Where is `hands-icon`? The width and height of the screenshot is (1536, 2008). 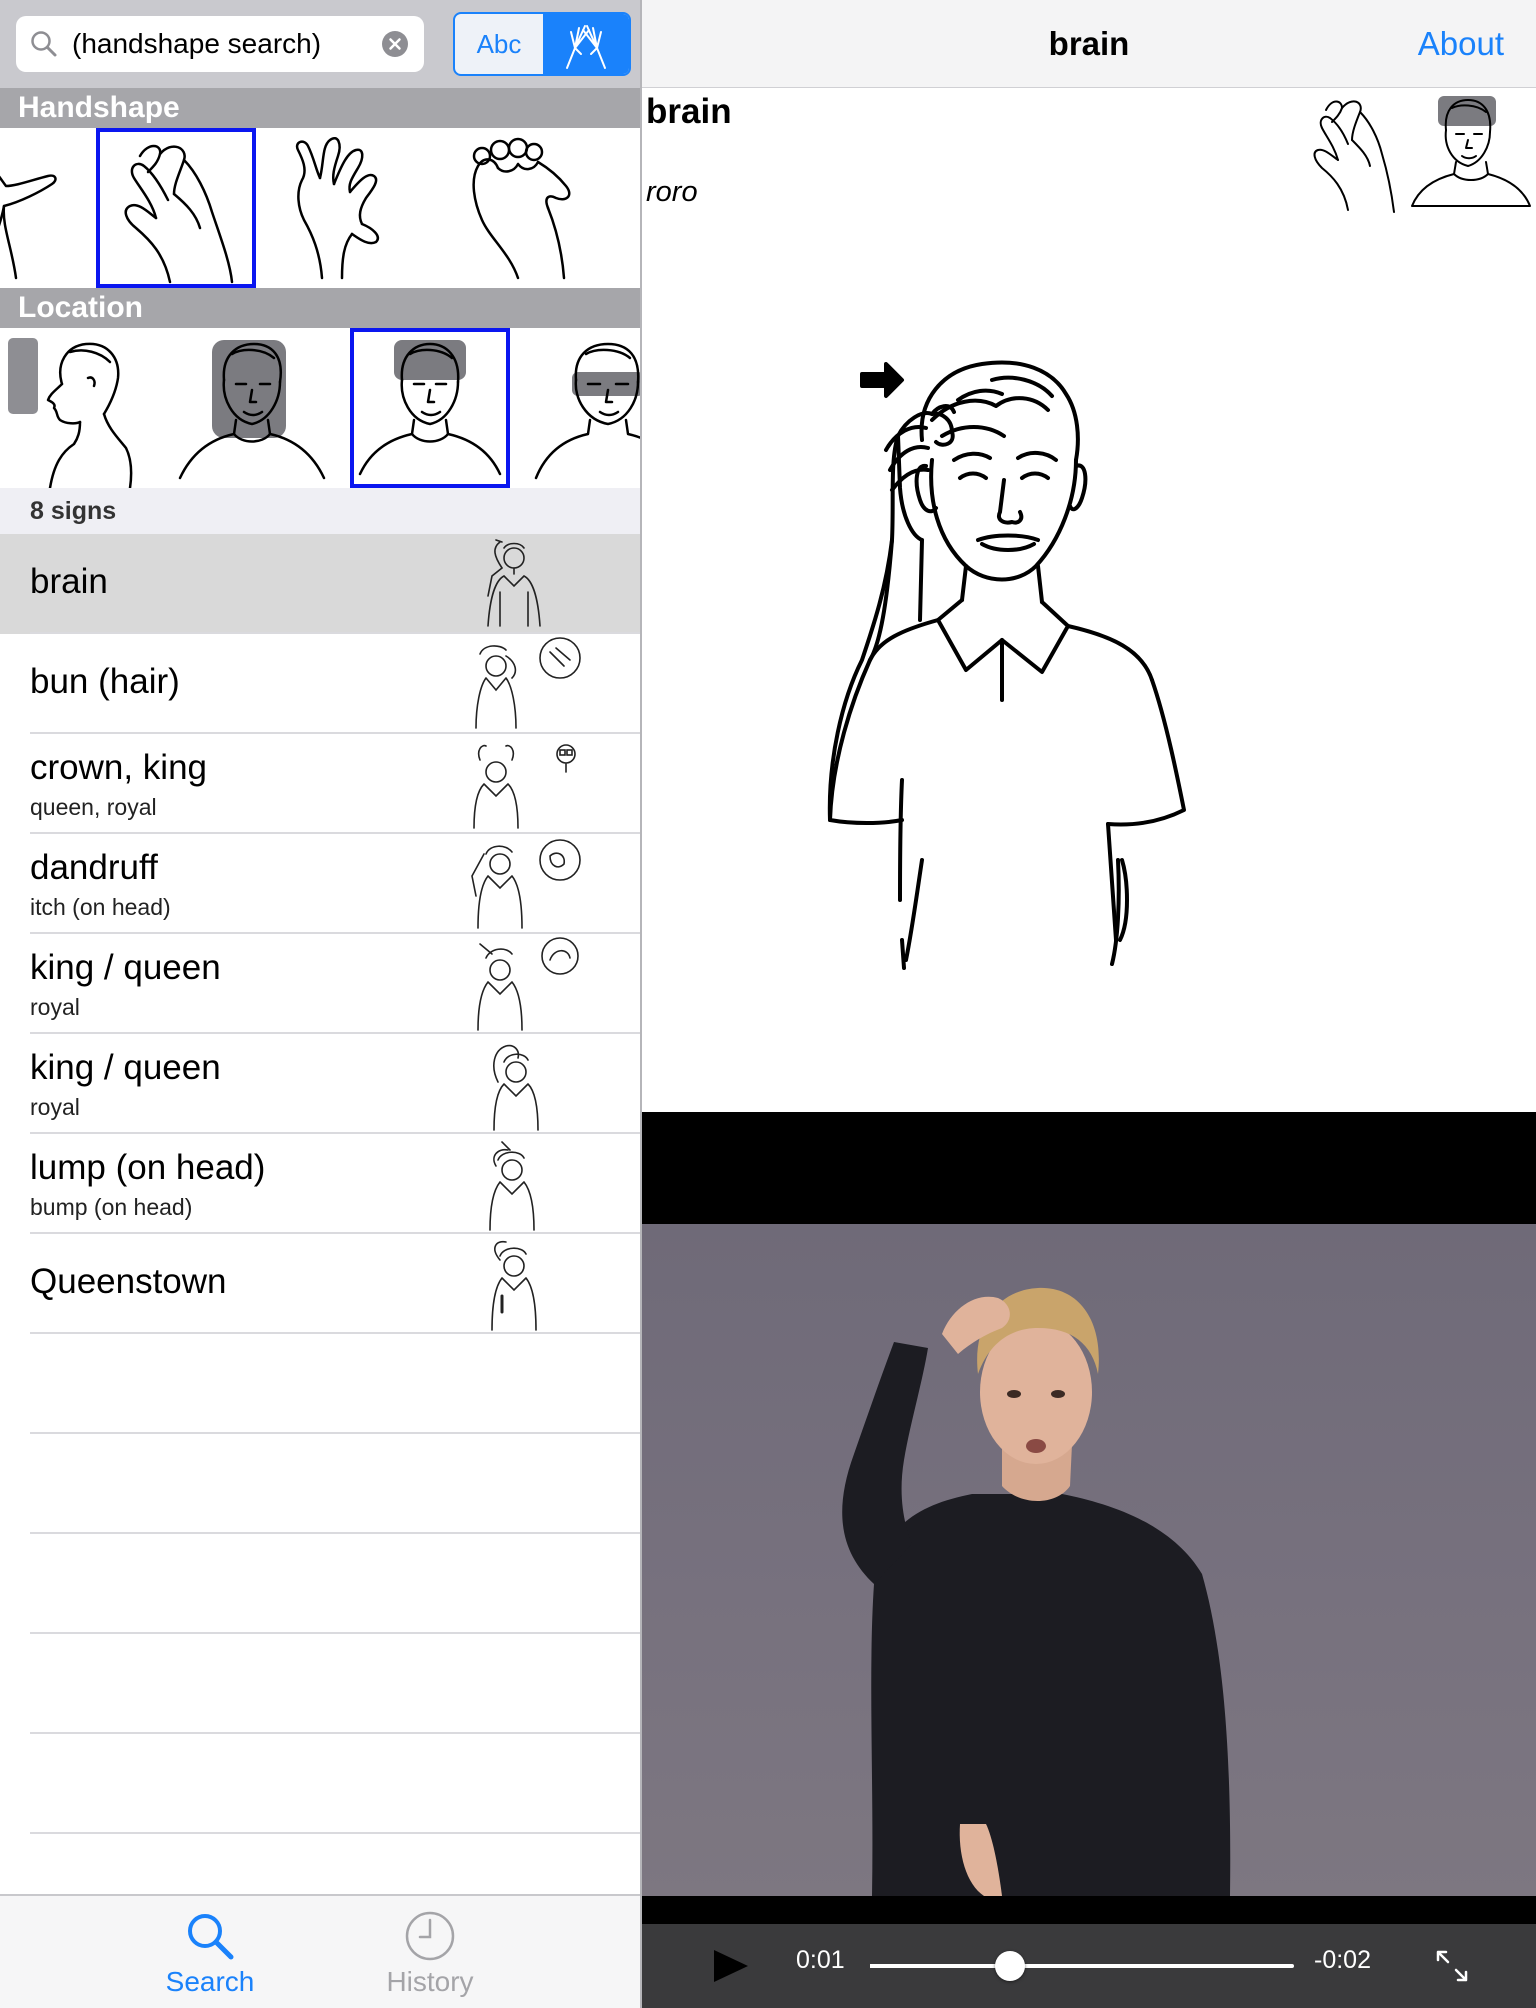 hands-icon is located at coordinates (586, 47).